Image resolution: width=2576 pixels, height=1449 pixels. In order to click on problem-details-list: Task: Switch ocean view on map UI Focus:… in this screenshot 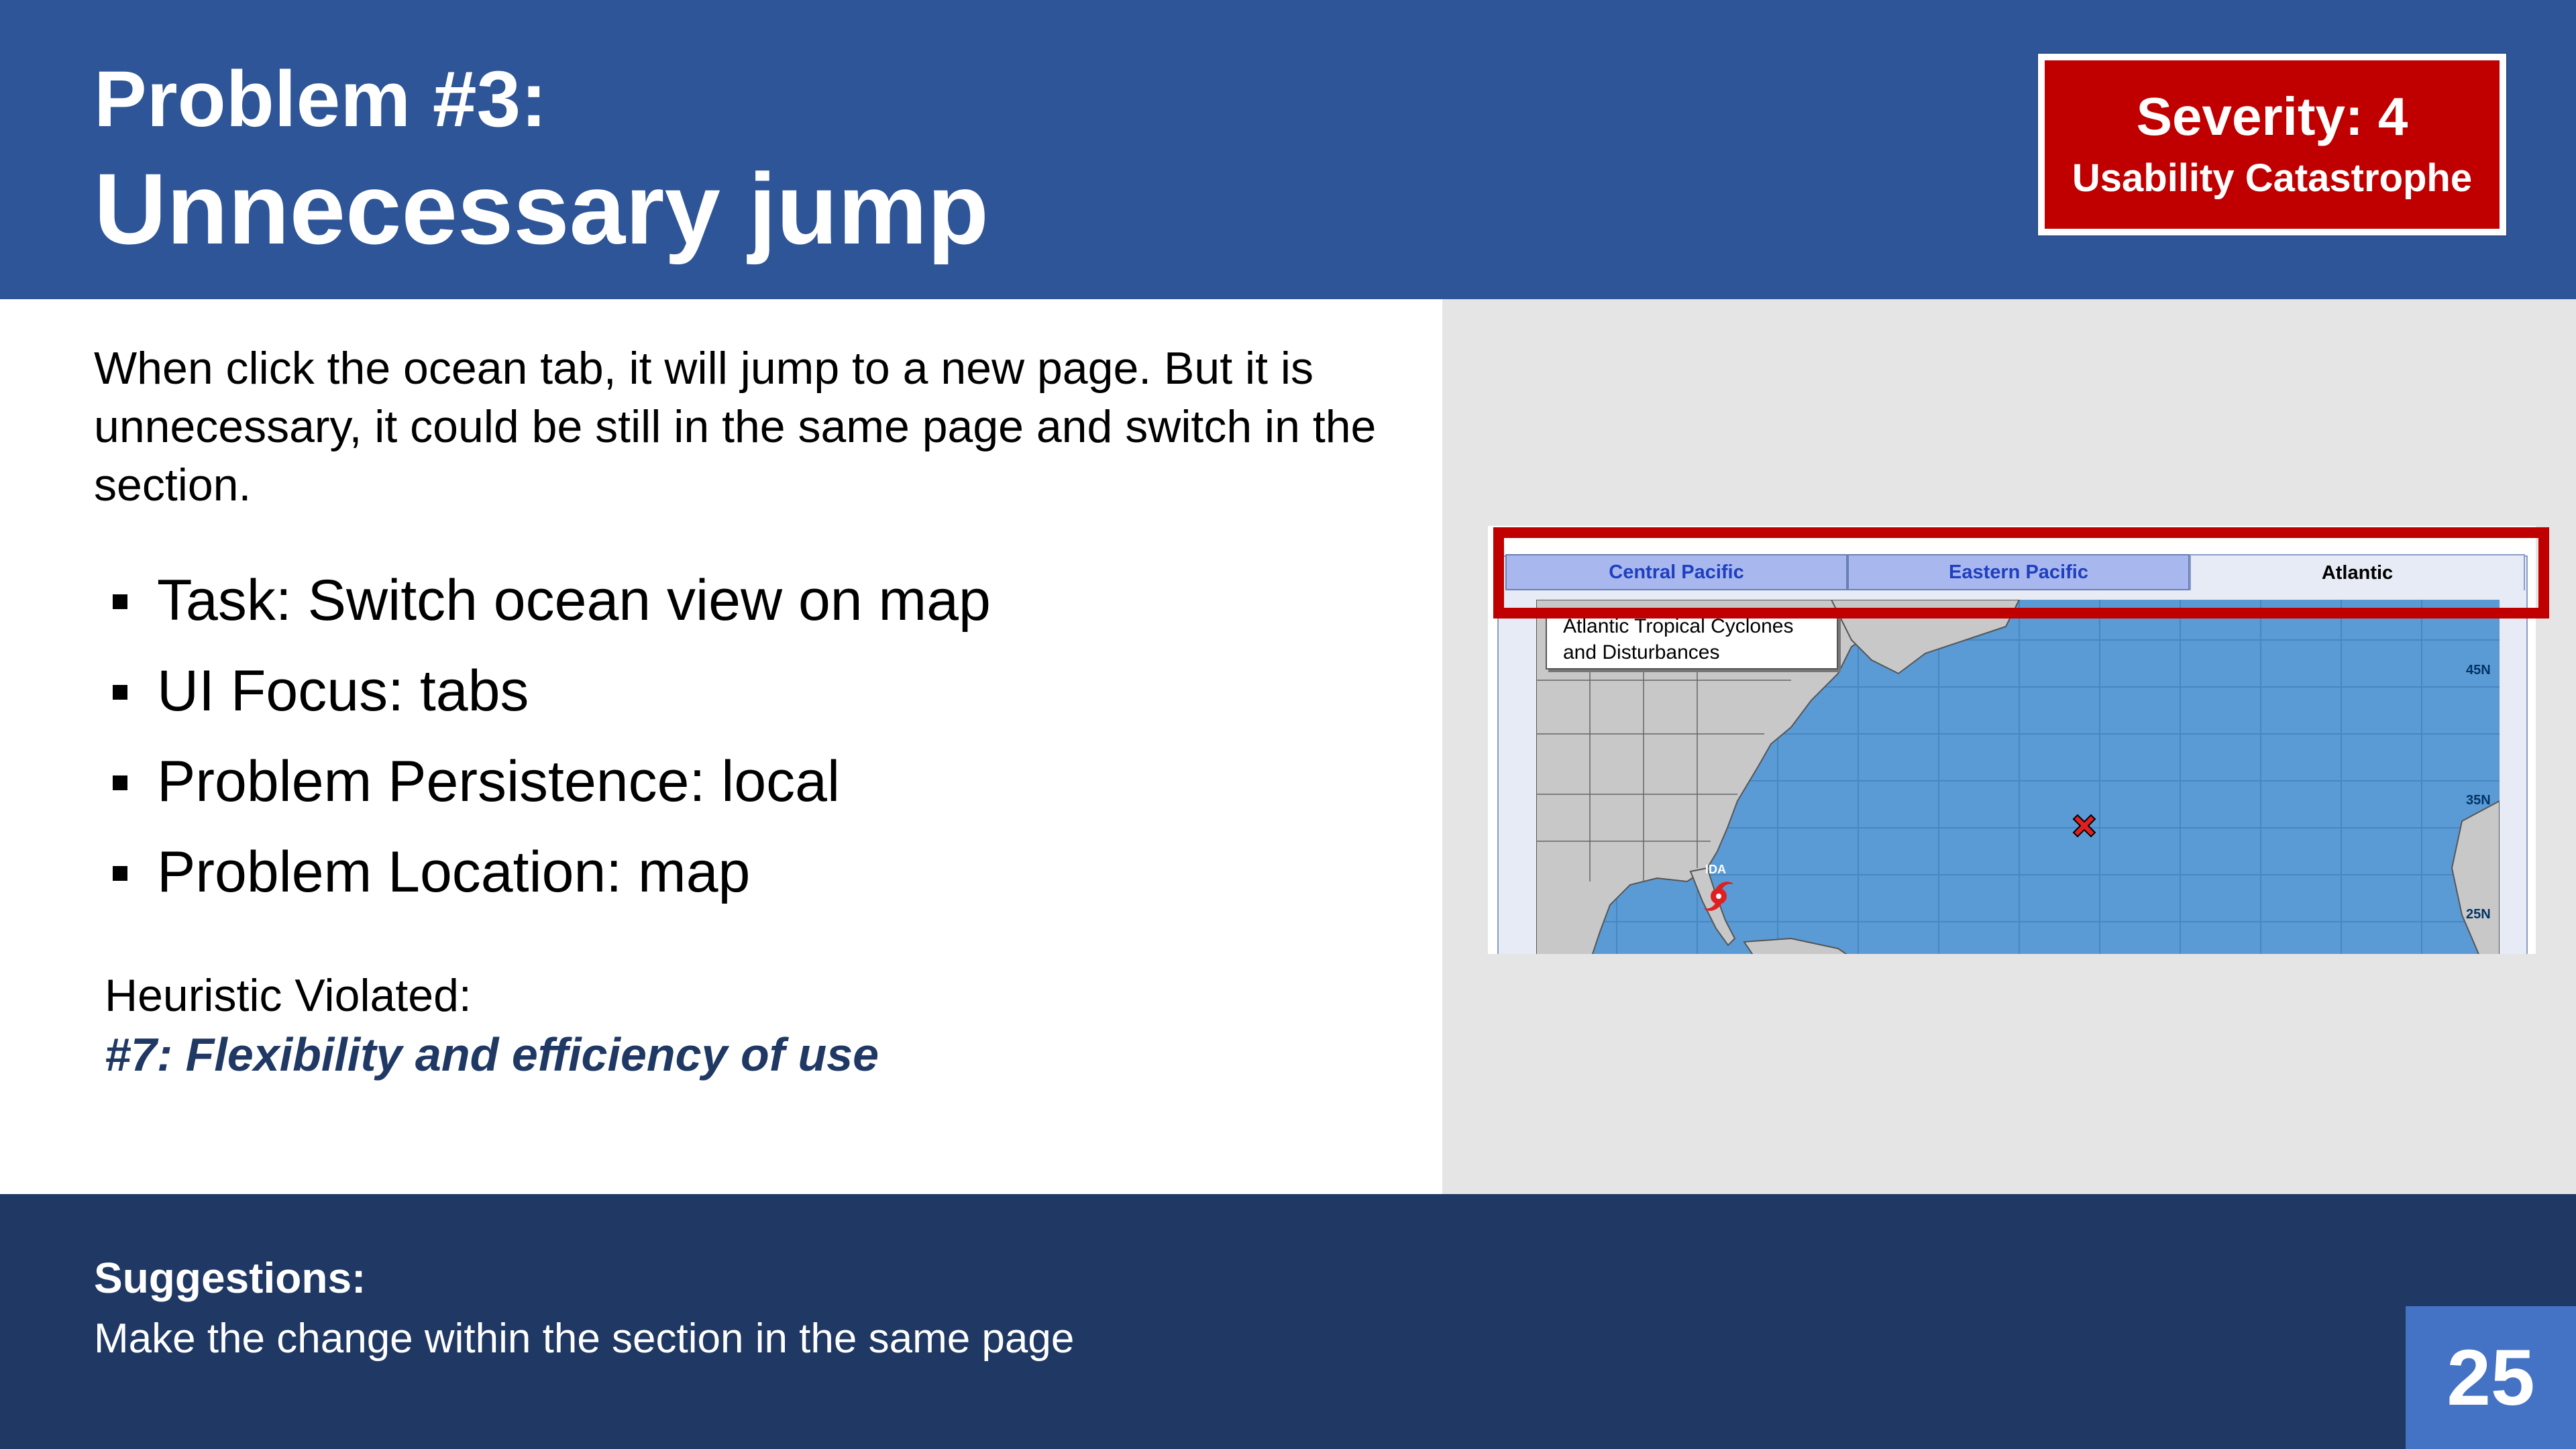, I will do `click(549, 736)`.